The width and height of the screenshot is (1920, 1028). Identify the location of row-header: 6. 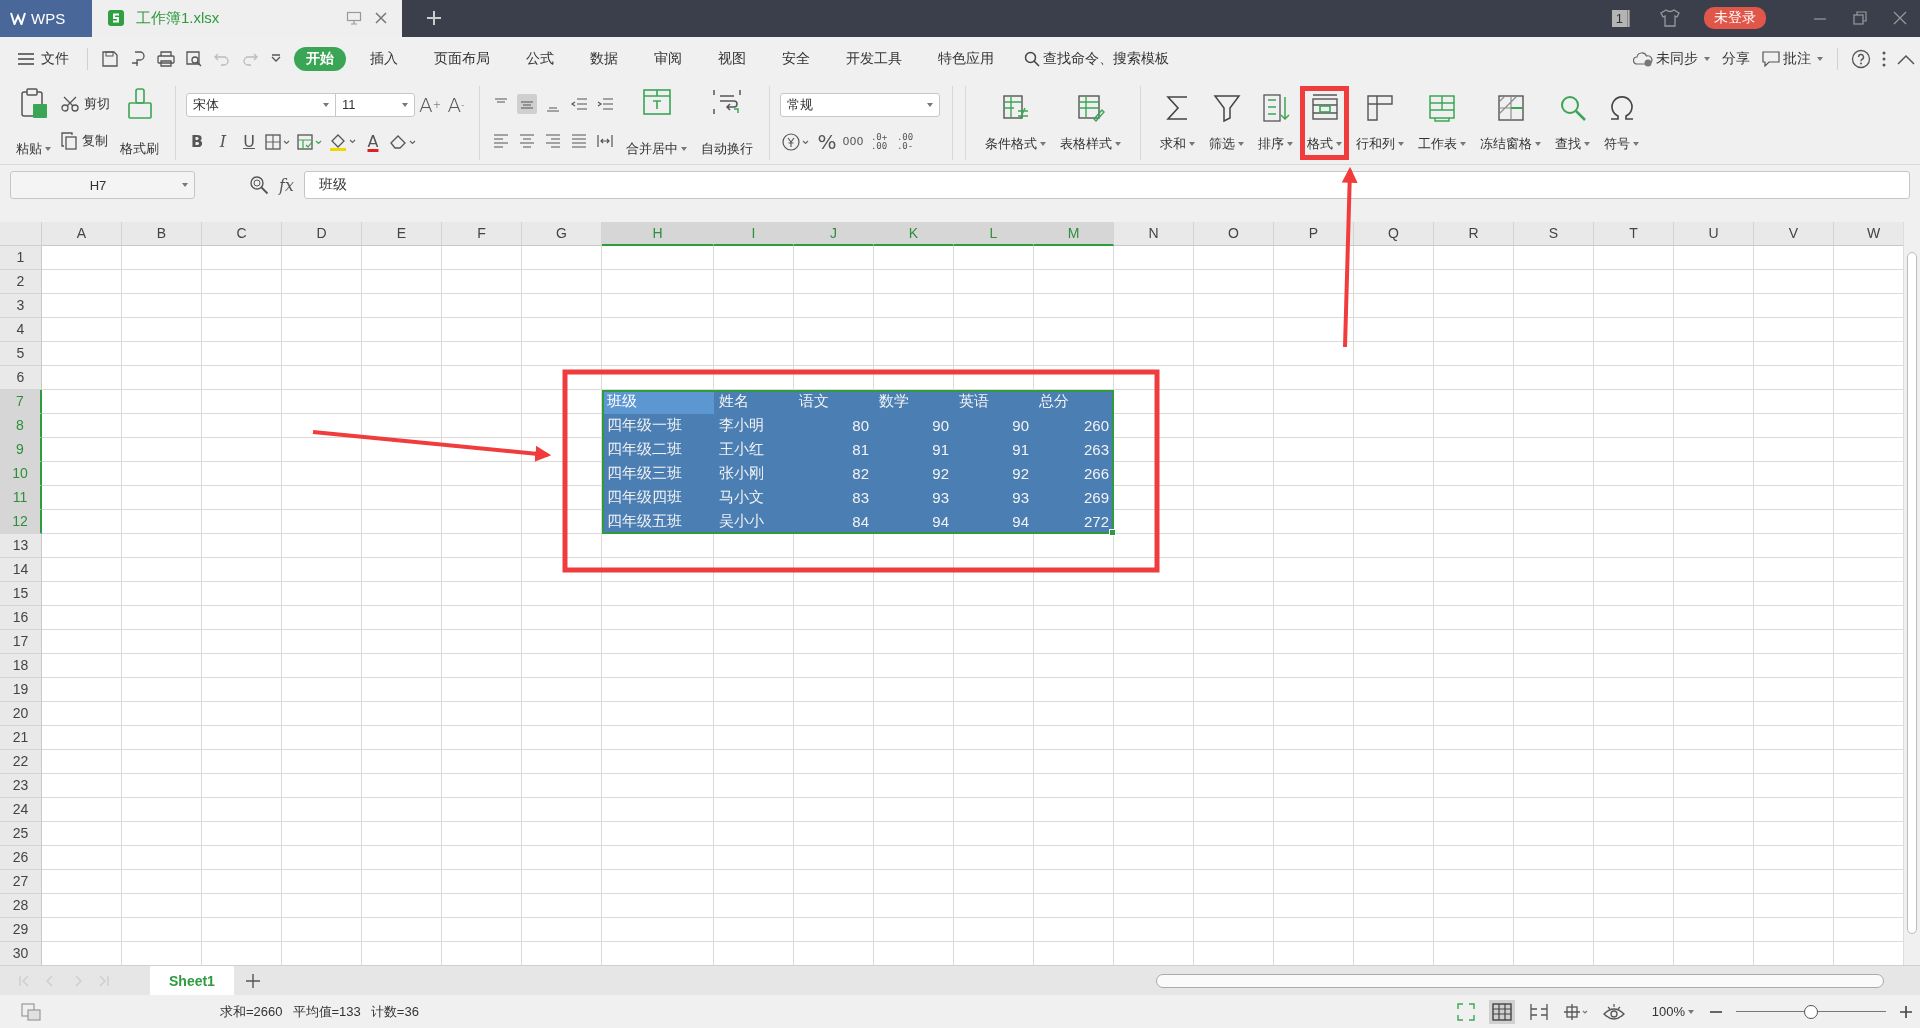
(21, 377).